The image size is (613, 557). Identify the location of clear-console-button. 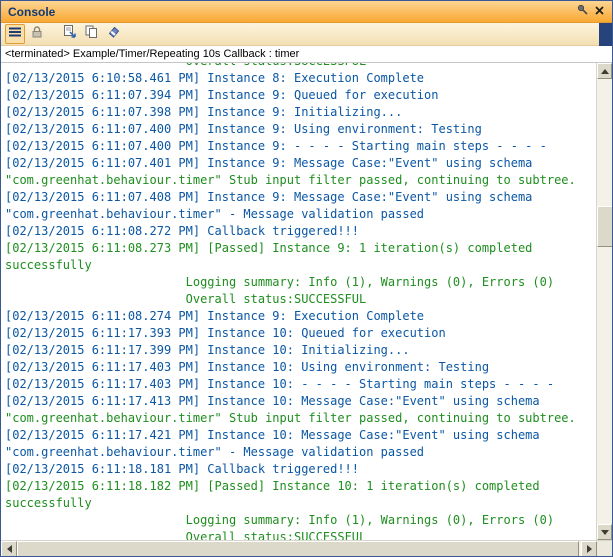
(113, 34).